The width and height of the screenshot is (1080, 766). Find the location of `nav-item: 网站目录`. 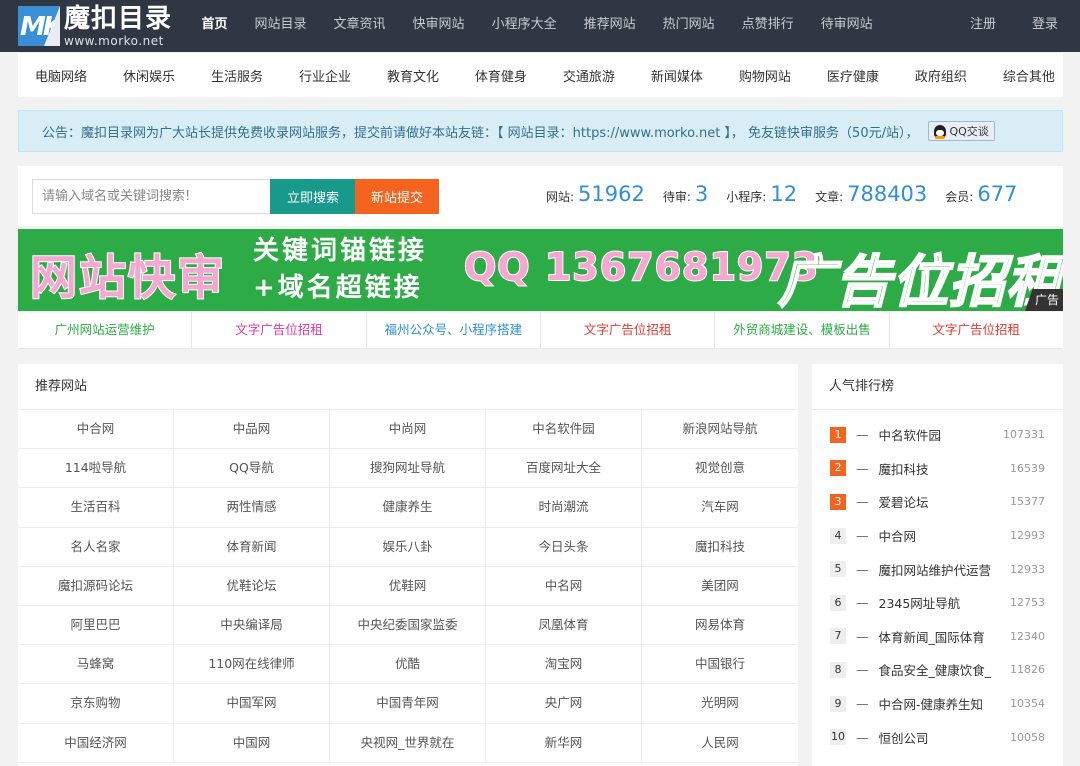

nav-item: 网站目录 is located at coordinates (280, 26).